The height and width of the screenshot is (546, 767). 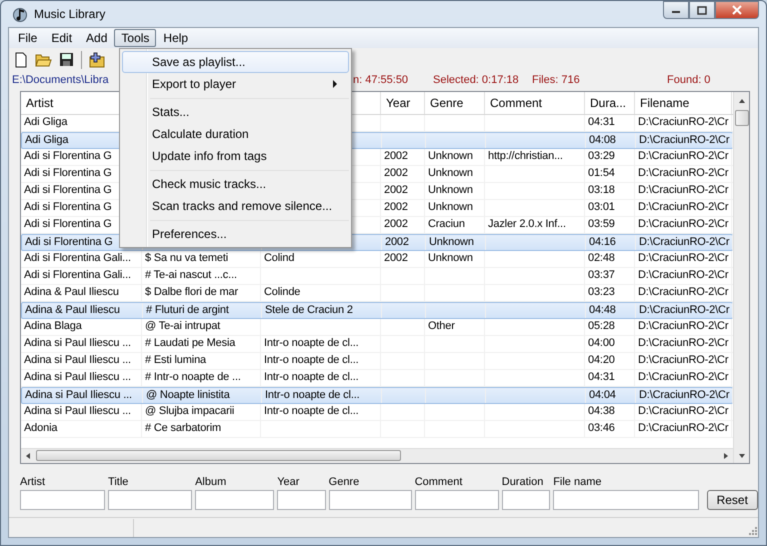 I want to click on table-cell: Colinde, so click(x=282, y=292).